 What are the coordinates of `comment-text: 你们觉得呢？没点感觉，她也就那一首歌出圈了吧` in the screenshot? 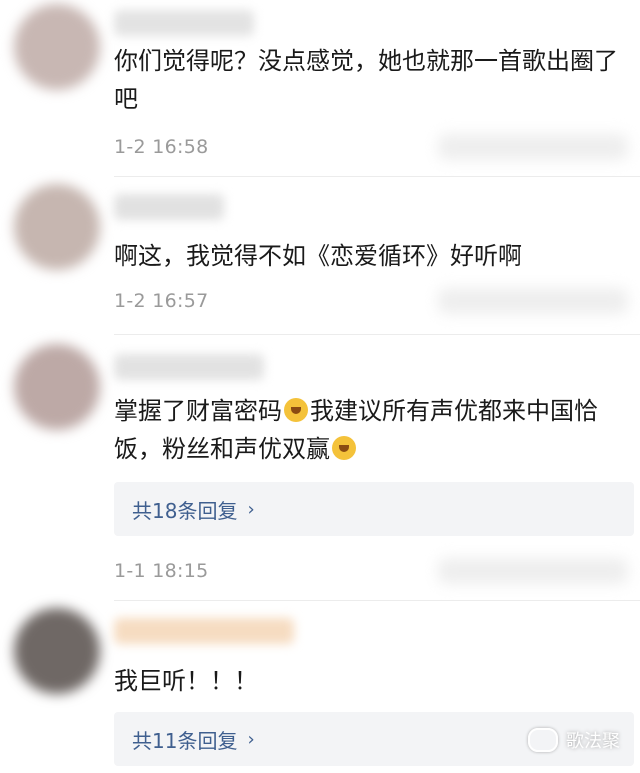 It's located at (366, 80).